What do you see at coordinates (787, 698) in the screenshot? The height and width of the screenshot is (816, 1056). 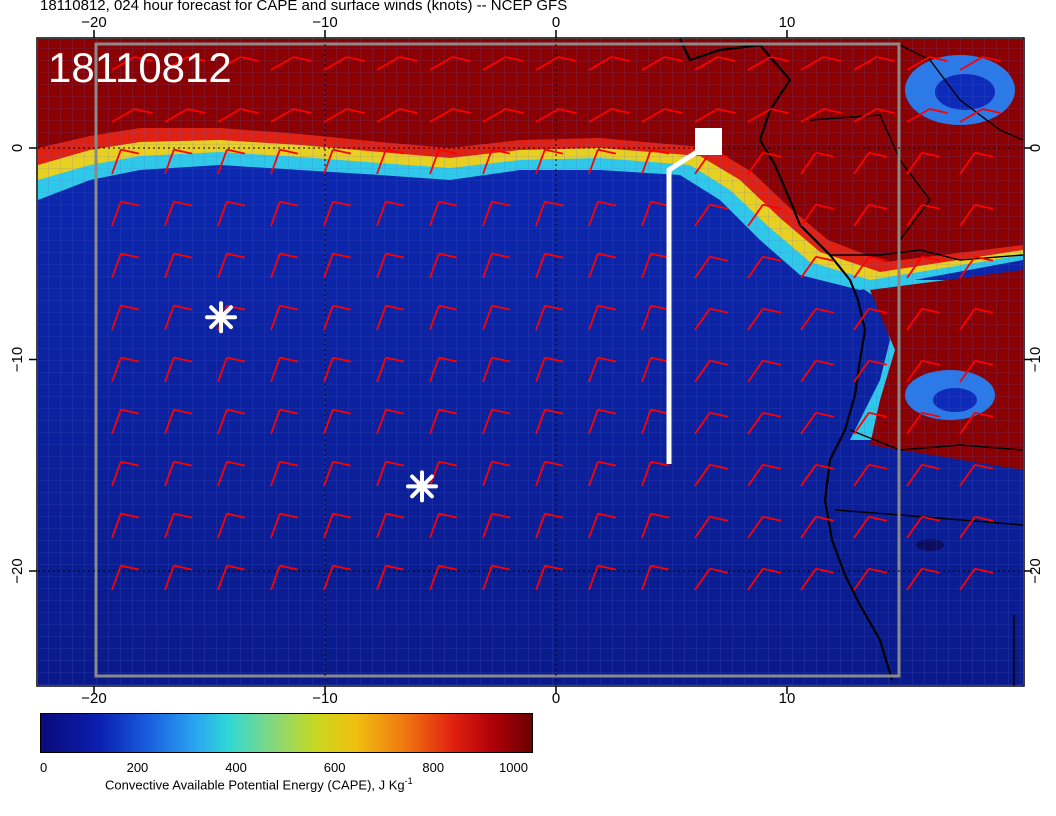 I see `lon-label-bottom: 10` at bounding box center [787, 698].